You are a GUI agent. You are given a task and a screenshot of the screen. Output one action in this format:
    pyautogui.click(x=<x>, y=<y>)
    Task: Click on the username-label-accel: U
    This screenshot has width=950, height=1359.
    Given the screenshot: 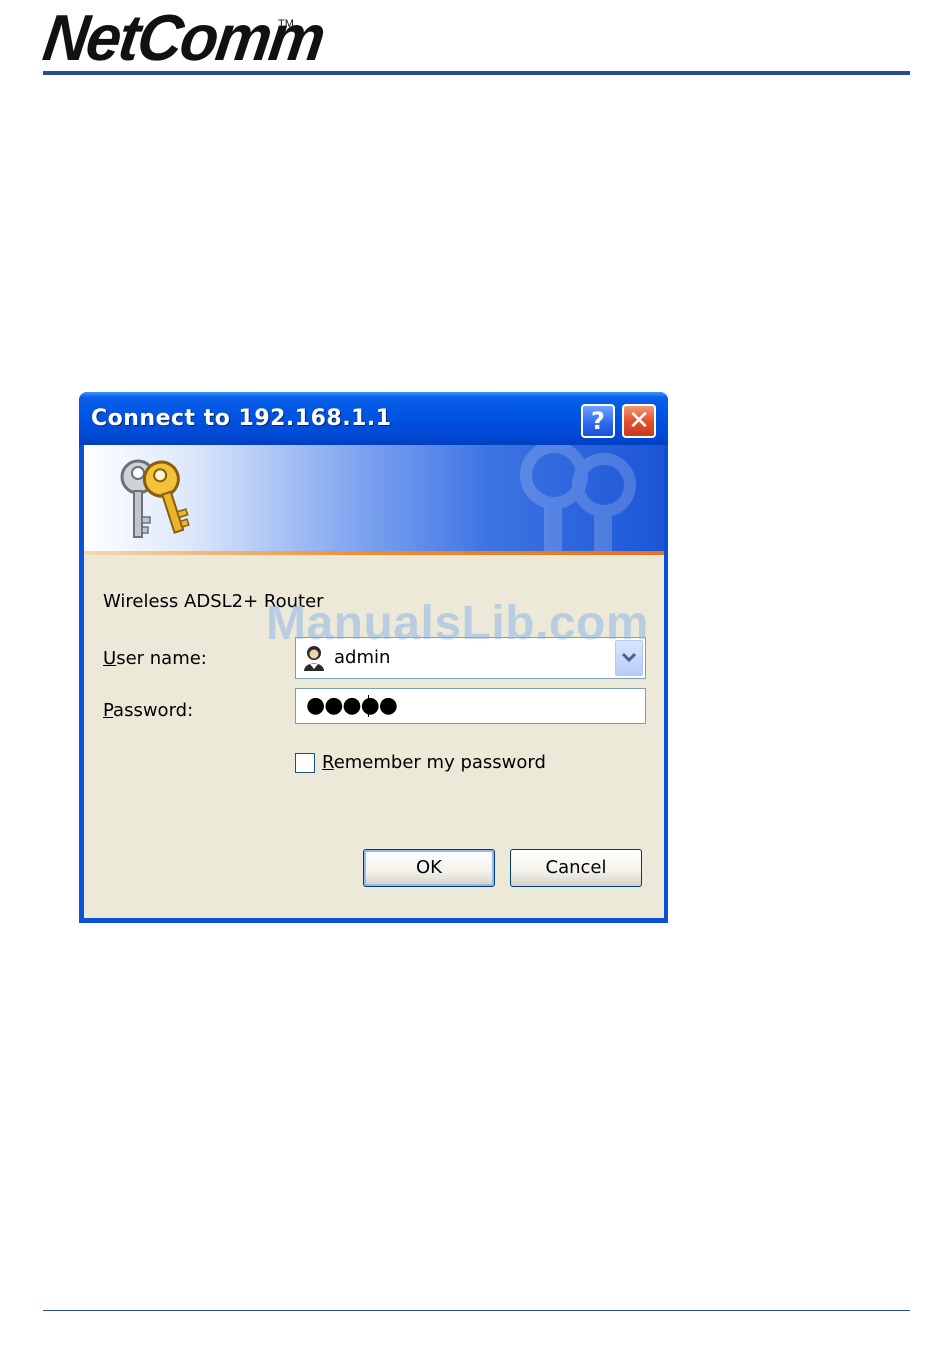 What is the action you would take?
    pyautogui.click(x=110, y=658)
    